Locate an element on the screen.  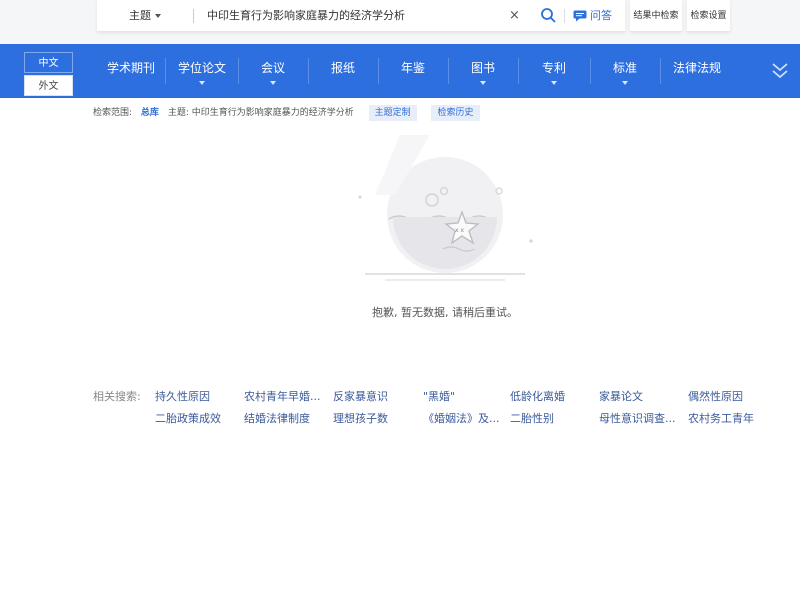
empty-state-message: 抱歉, 暂无数据, 请稍后重试。 is located at coordinates (445, 312).